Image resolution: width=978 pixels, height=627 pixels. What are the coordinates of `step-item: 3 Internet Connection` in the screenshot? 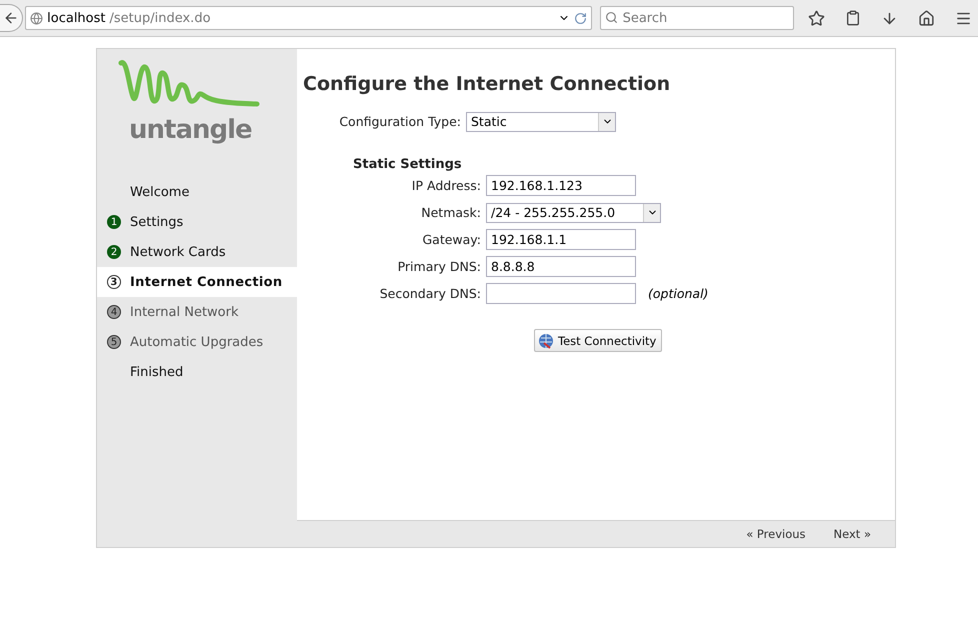 It's located at (197, 282).